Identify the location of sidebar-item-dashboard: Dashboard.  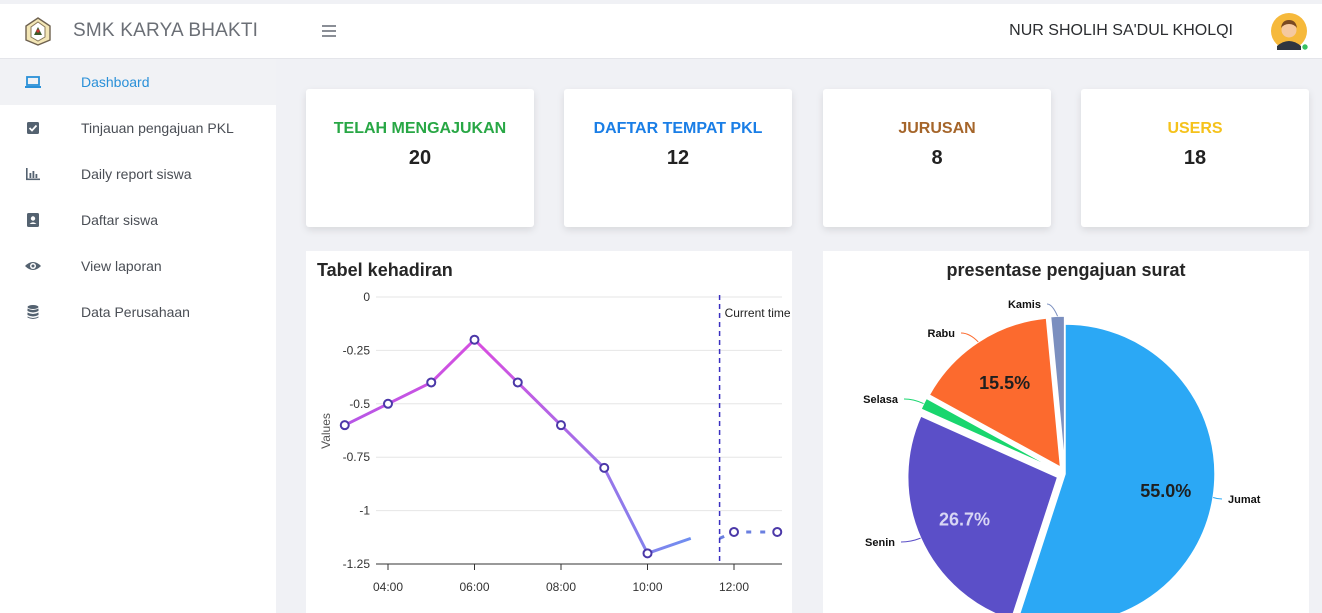
(138, 82).